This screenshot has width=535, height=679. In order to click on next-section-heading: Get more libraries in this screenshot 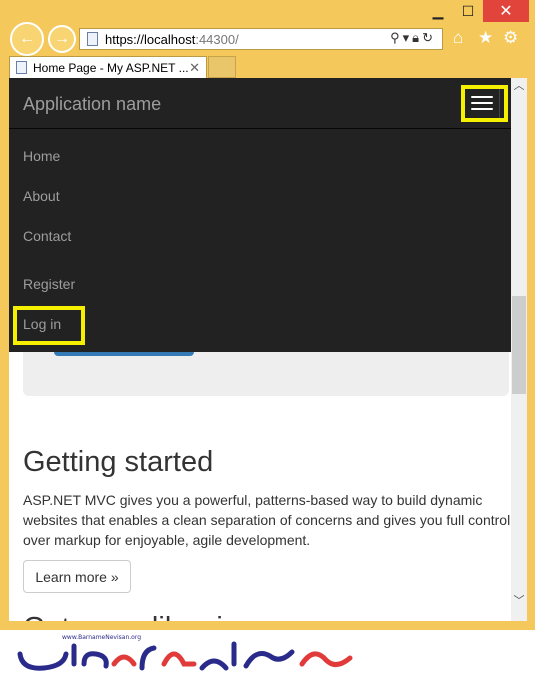, I will do `click(138, 616)`.